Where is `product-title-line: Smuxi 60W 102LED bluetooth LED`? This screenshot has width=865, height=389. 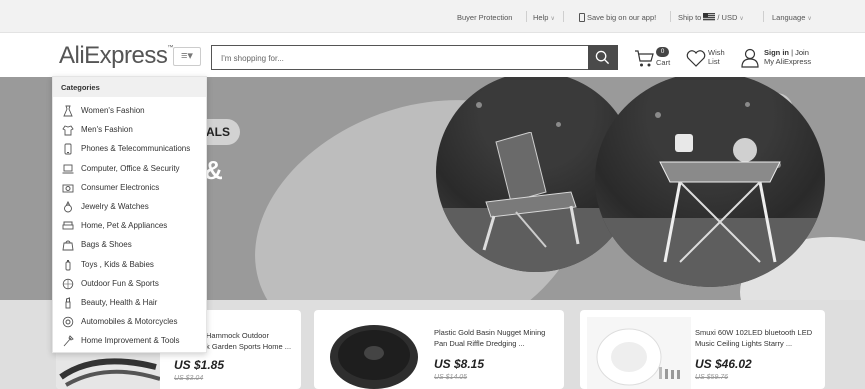 product-title-line: Smuxi 60W 102LED bluetooth LED is located at coordinates (754, 332).